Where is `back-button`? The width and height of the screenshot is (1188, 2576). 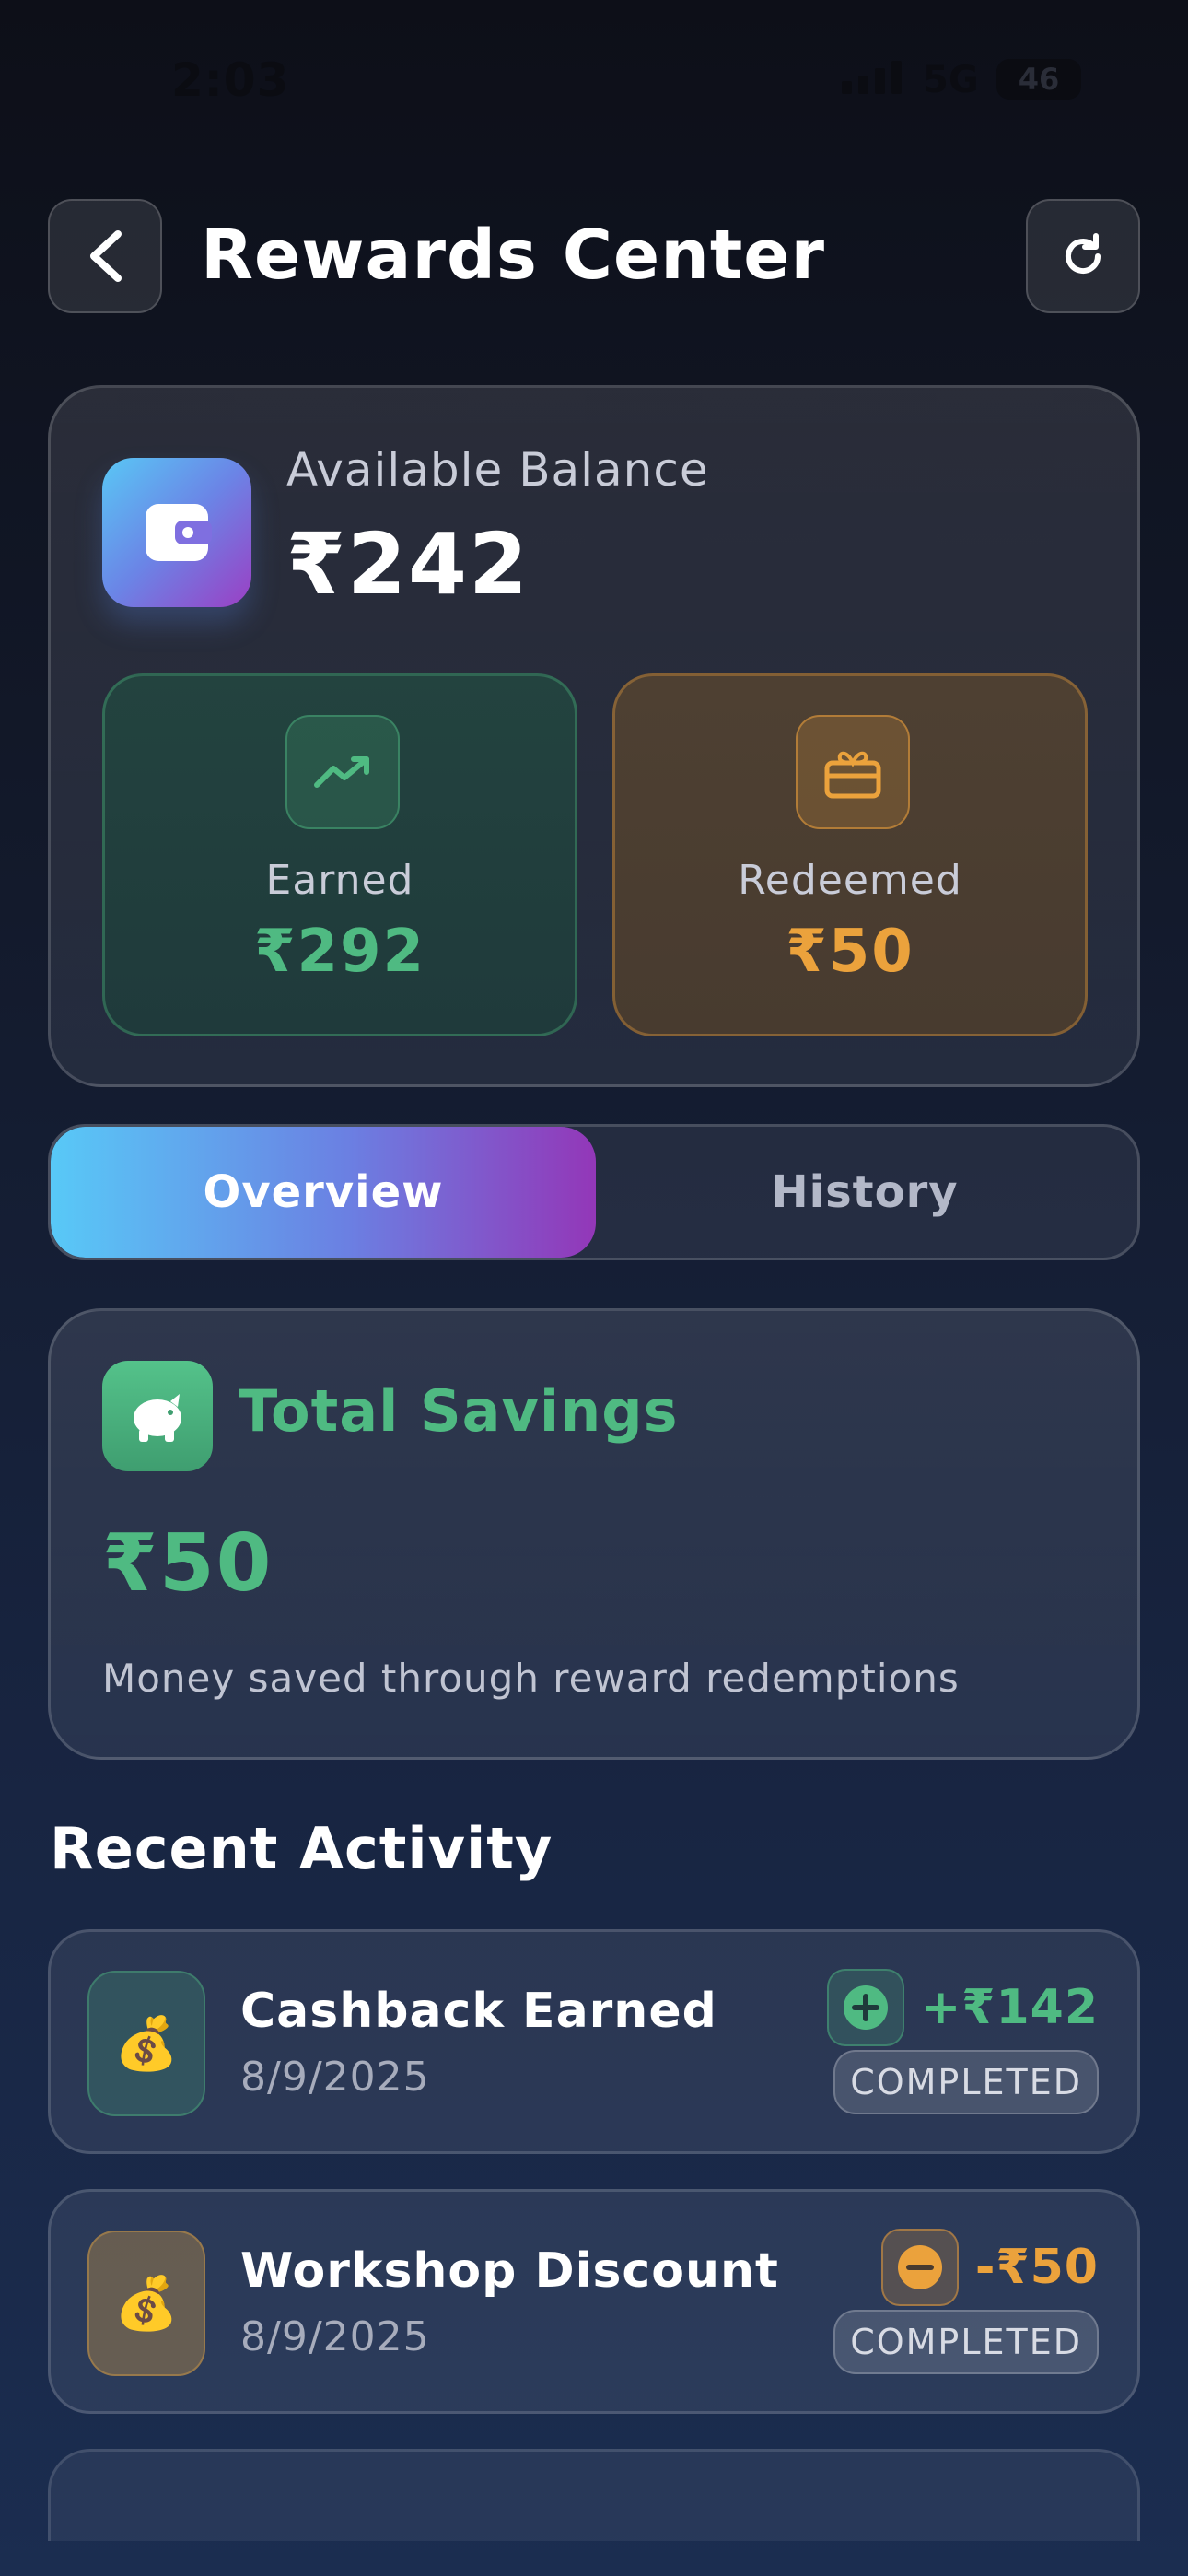 back-button is located at coordinates (105, 256).